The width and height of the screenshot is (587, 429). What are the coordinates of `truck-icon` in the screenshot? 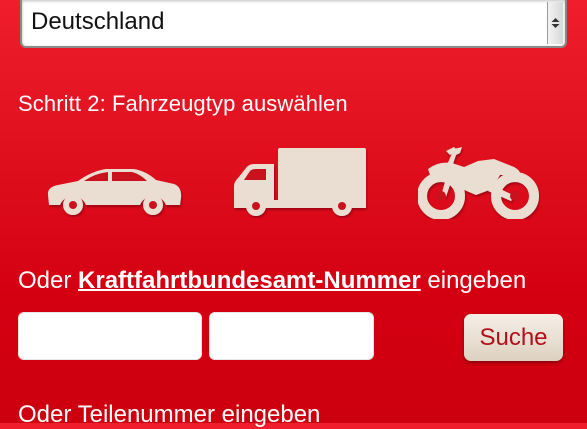 It's located at (300, 182).